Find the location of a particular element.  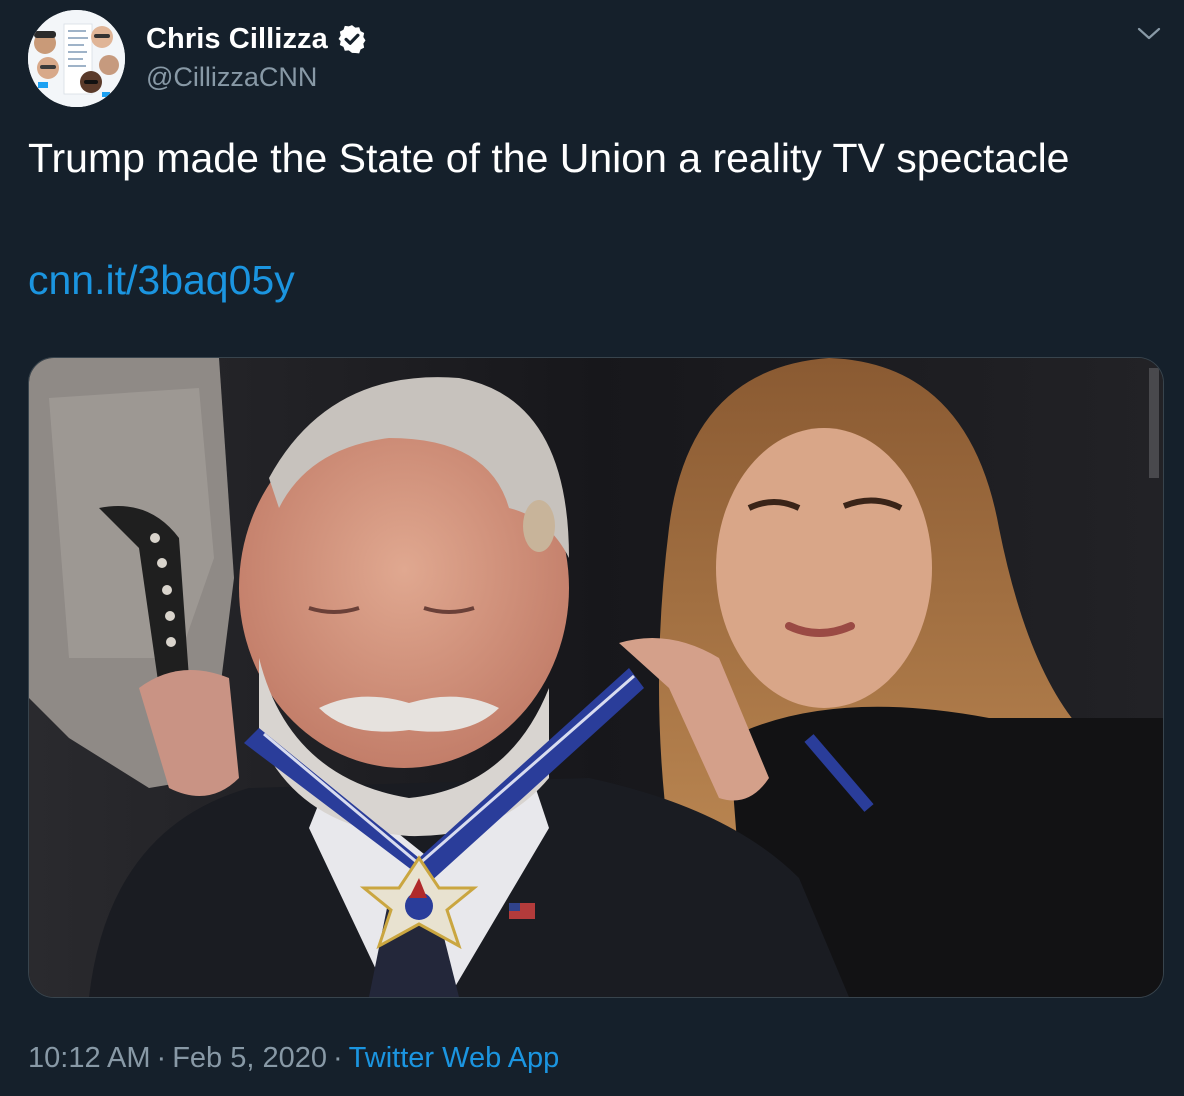

author-block: Chris Cillizza @CillizzaCNN is located at coordinates (257, 56).